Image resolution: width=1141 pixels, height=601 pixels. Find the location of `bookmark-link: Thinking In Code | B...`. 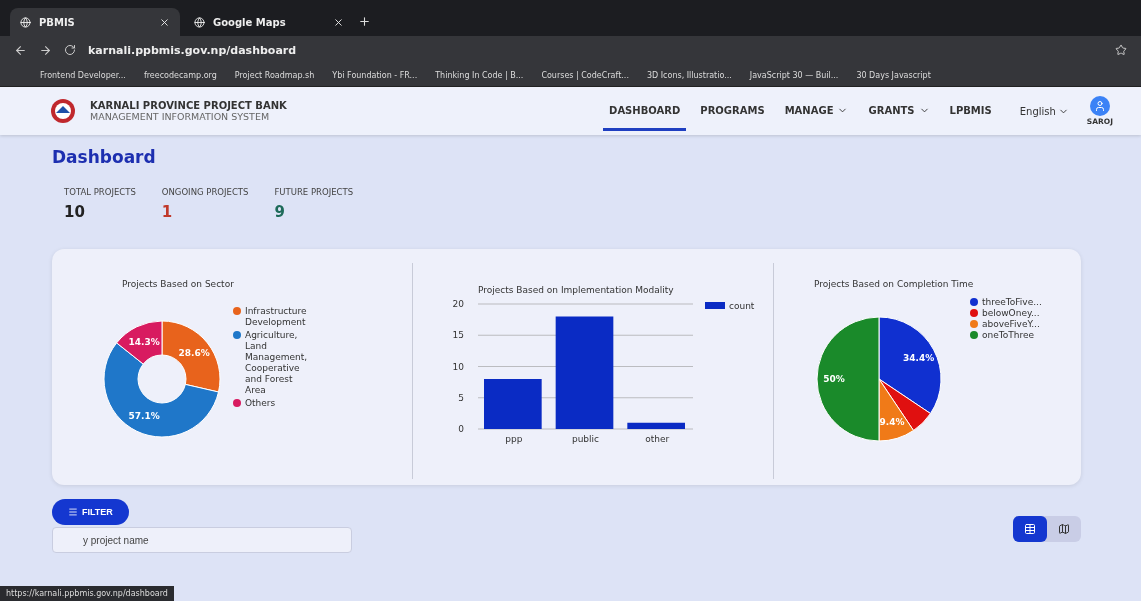

bookmark-link: Thinking In Code | B... is located at coordinates (479, 75).